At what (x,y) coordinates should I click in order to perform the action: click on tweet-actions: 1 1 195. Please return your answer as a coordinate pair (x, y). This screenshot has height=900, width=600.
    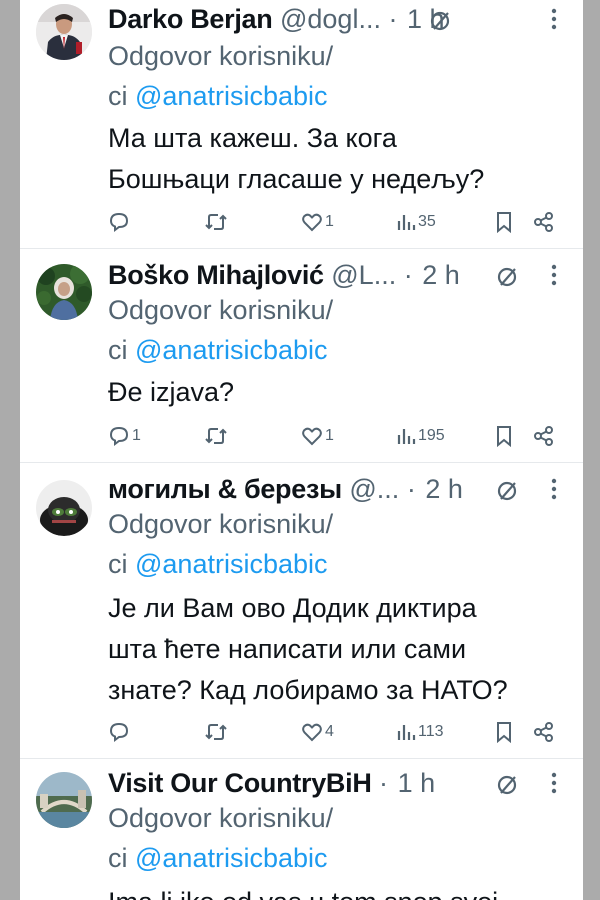
    Looking at the image, I should click on (301, 436).